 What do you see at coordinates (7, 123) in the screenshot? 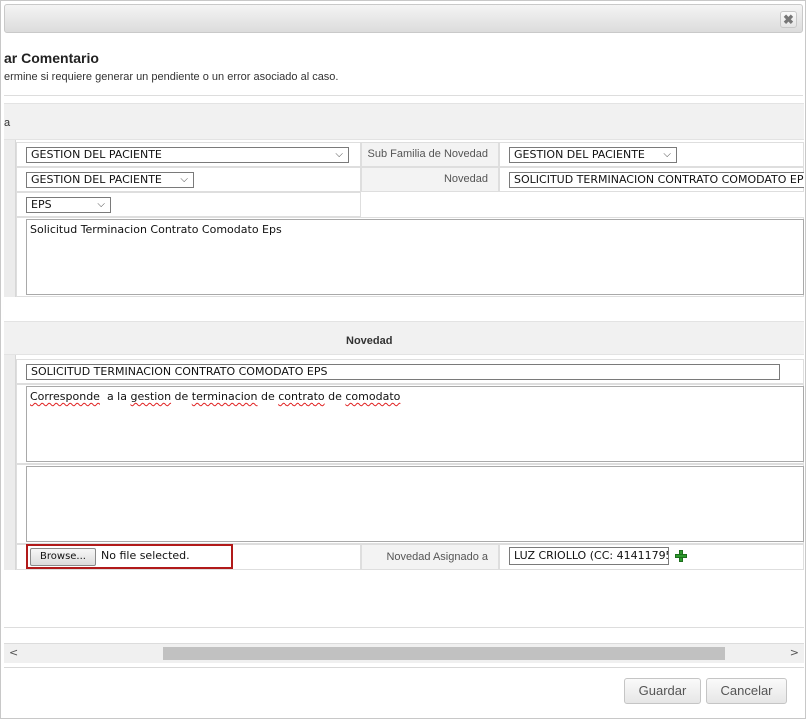
I see `section-1-label: a` at bounding box center [7, 123].